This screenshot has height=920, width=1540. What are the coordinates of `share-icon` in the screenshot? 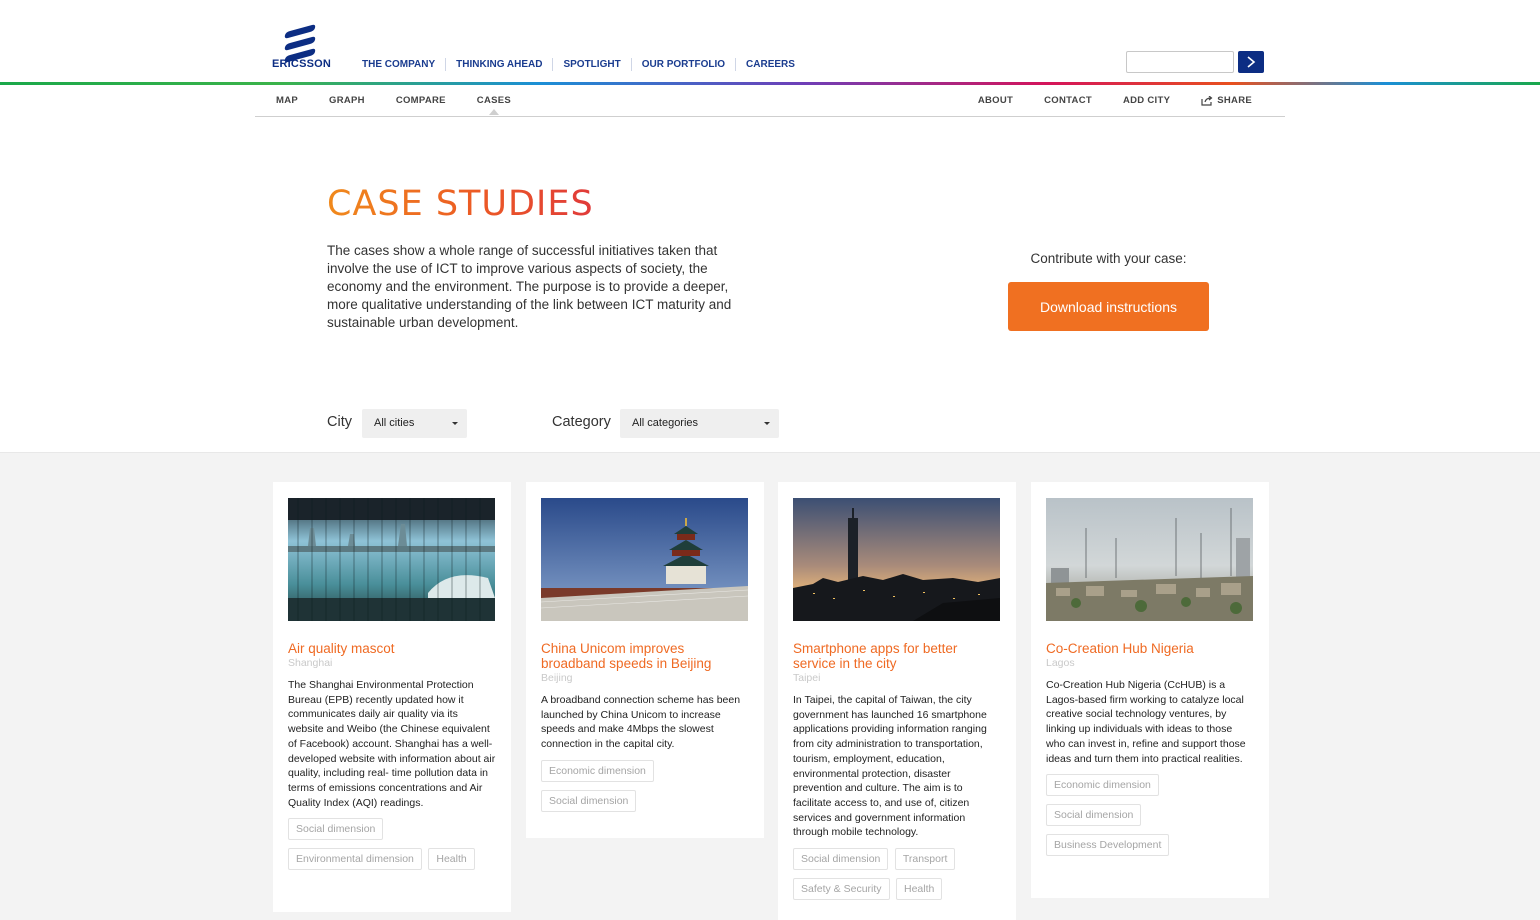 It's located at (1207, 100).